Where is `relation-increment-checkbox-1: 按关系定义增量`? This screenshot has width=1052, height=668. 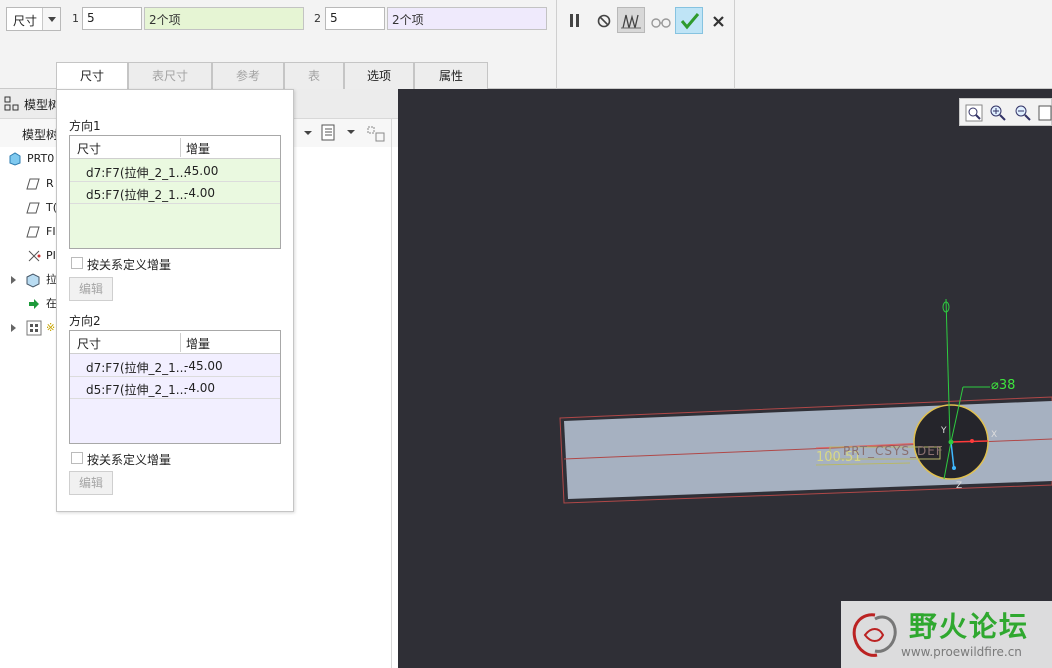
relation-increment-checkbox-1: 按关系定义增量 is located at coordinates (146, 264).